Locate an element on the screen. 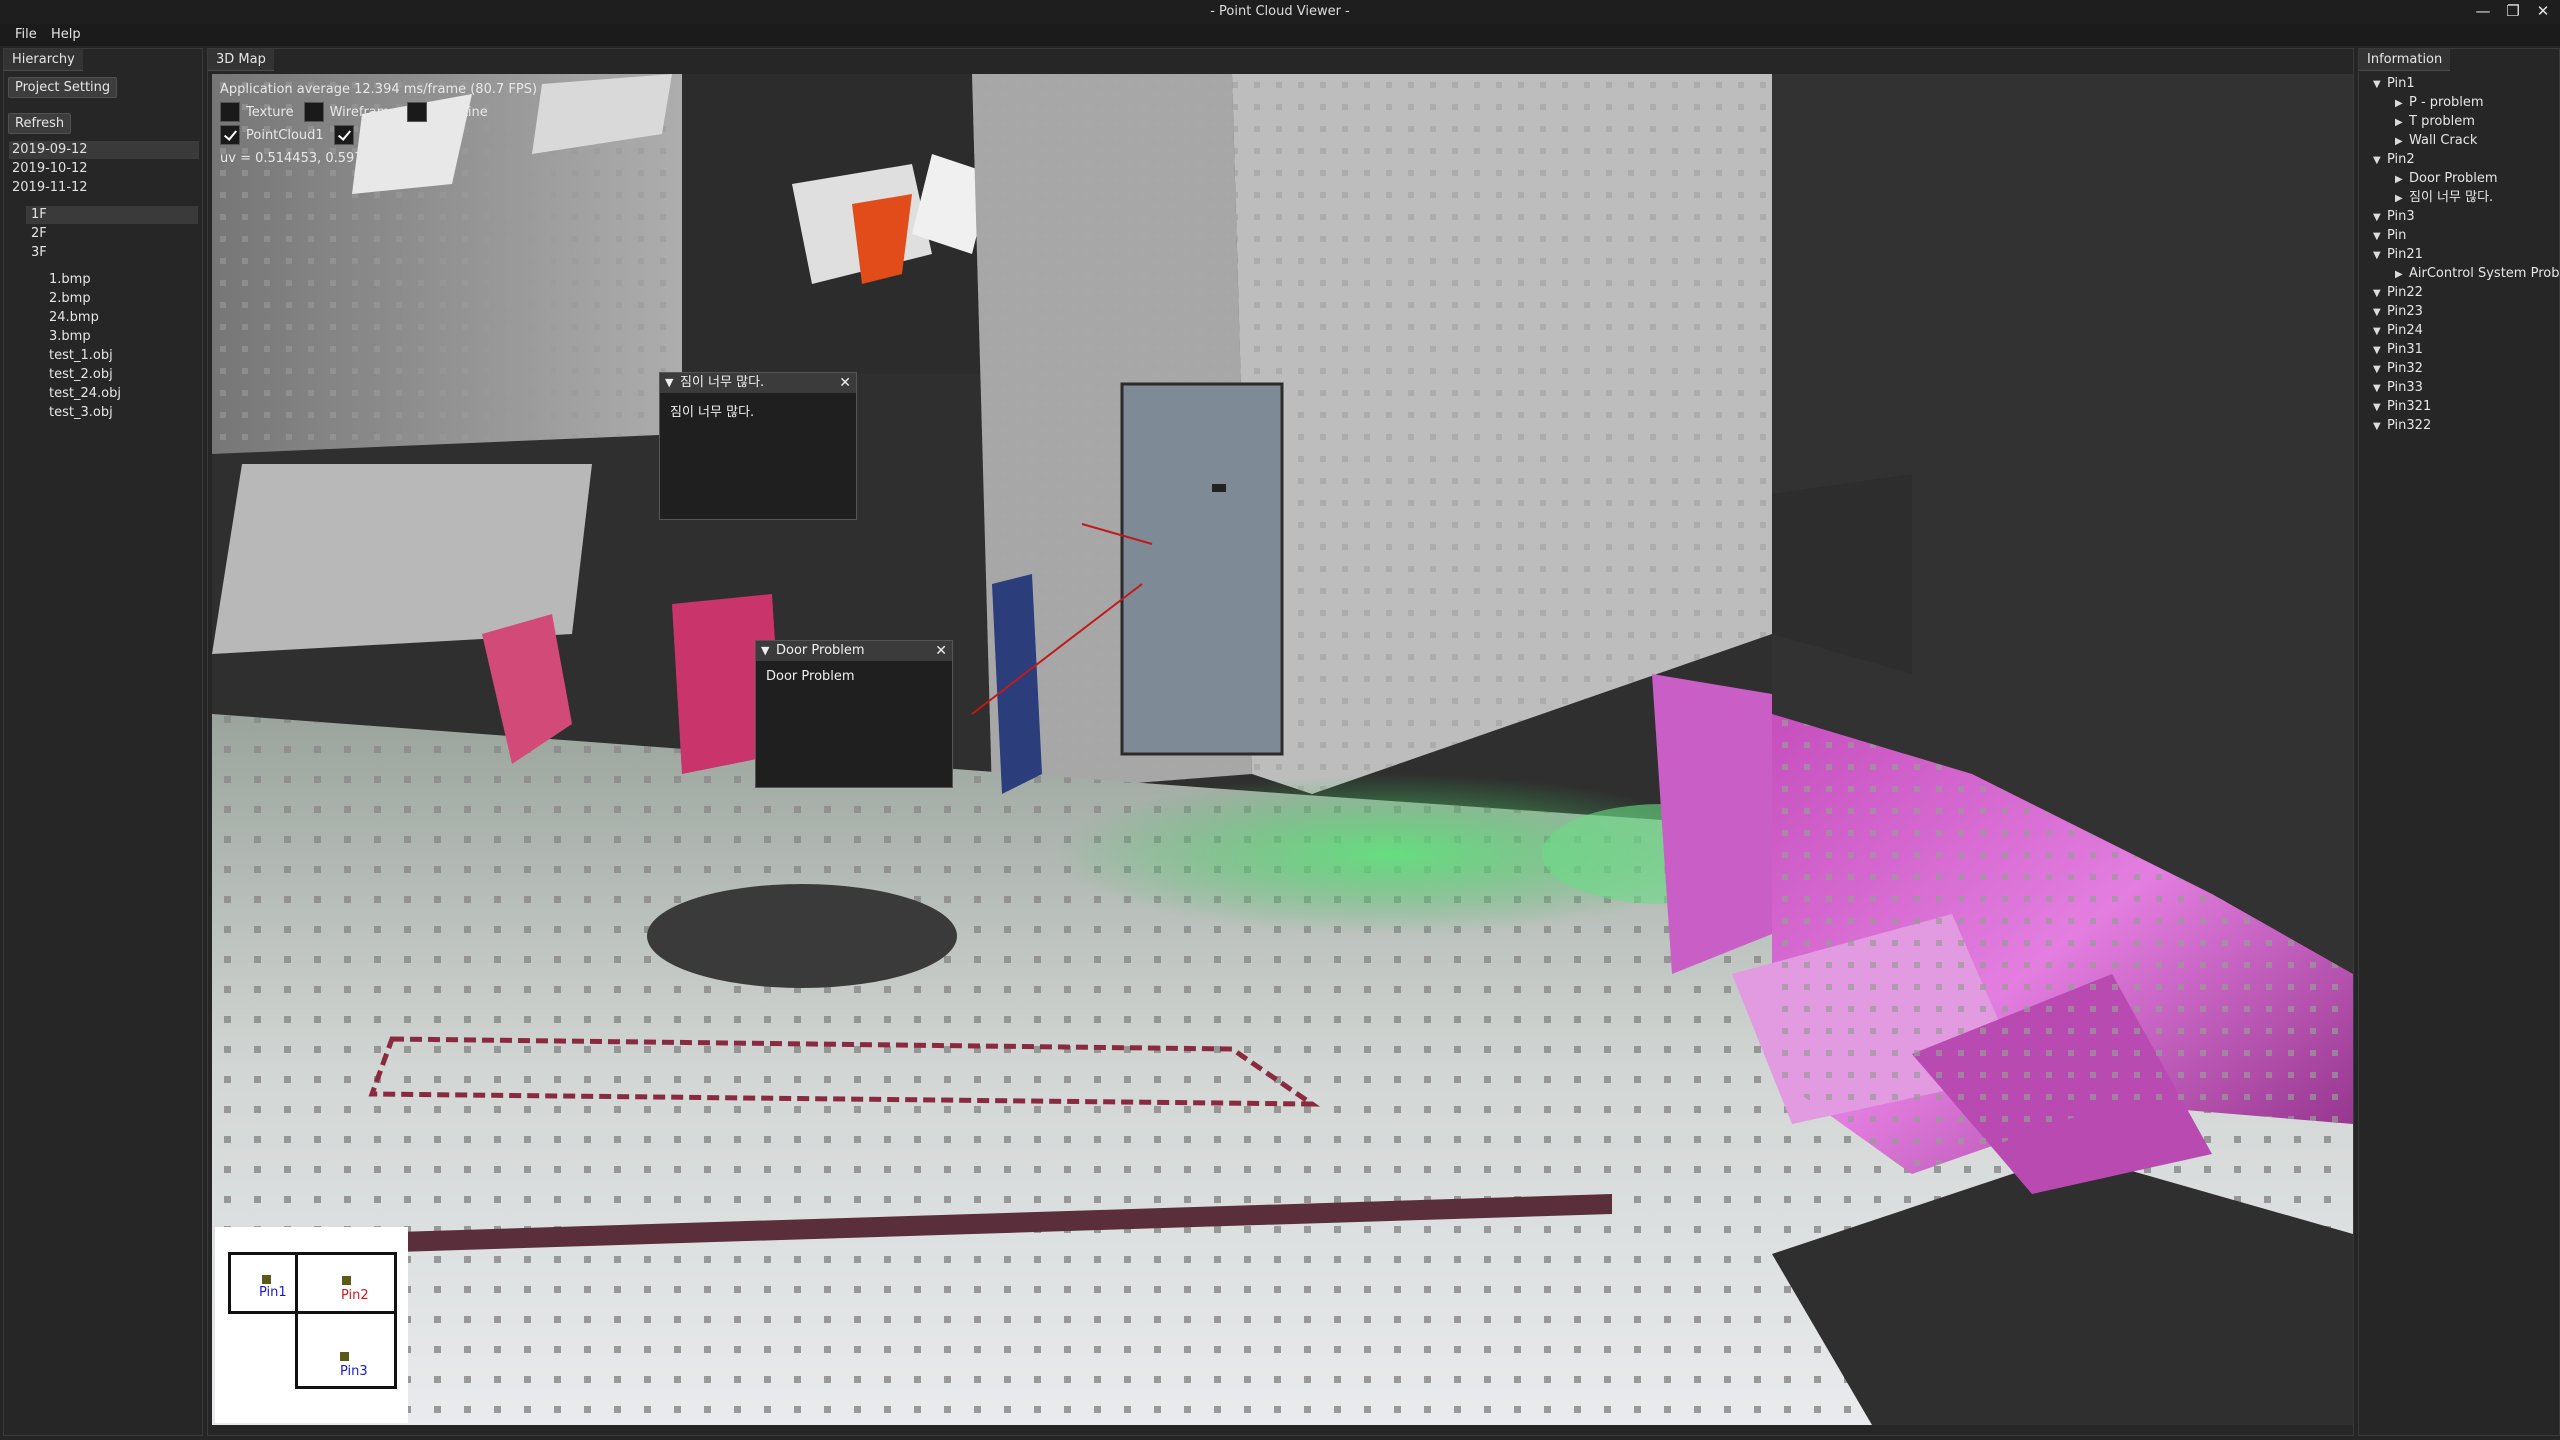  project-setting-button: Project Setting is located at coordinates (63, 87).